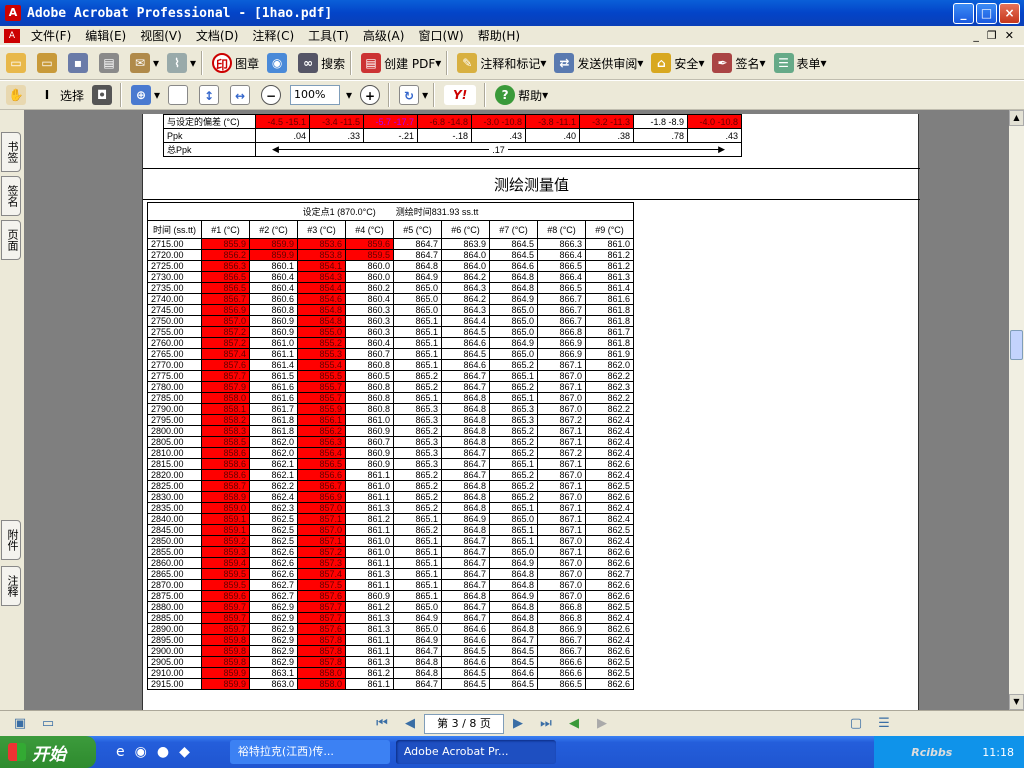 This screenshot has height=768, width=1024. Describe the element at coordinates (315, 95) in the screenshot. I see `zoom-level-input: 100%` at that location.